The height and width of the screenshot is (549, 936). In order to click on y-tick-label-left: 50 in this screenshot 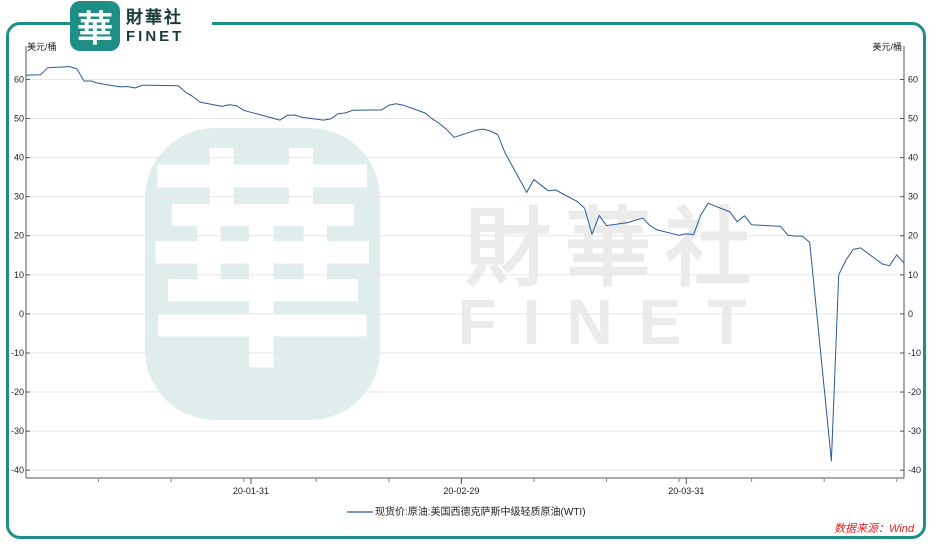, I will do `click(19, 119)`.